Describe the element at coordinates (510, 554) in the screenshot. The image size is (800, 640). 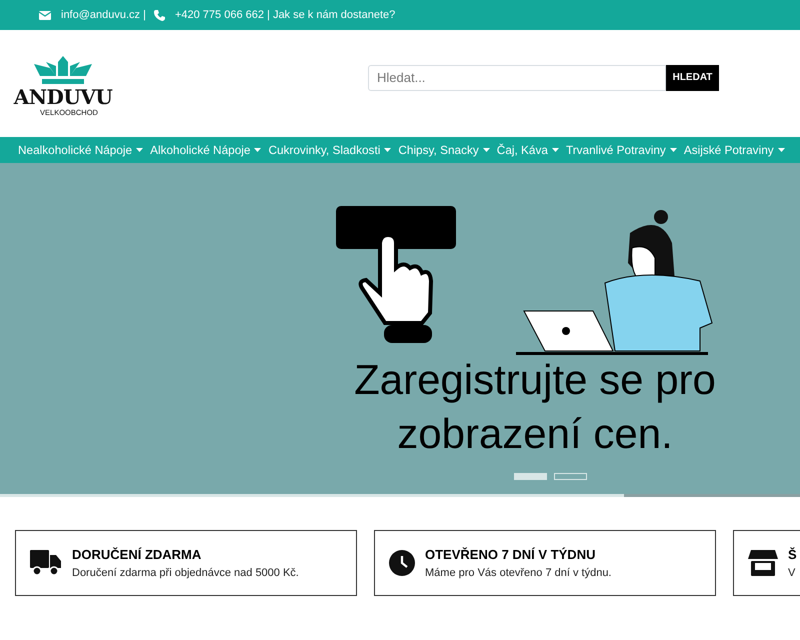
I see `feature-title: OTEVŘENO 7 DNÍ V TÝDNU` at that location.